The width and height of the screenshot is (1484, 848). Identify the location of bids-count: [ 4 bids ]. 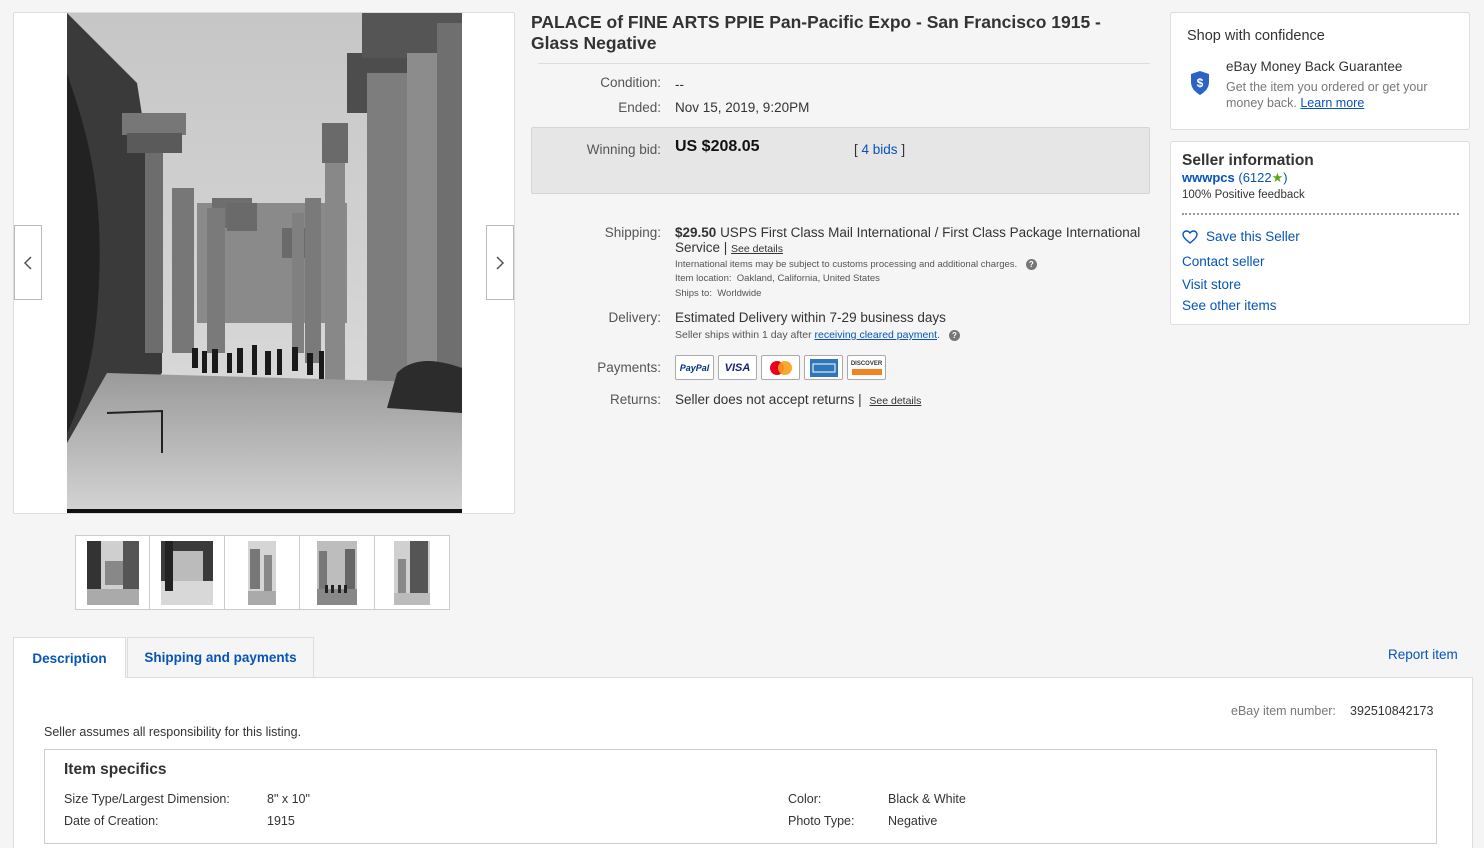
(879, 149).